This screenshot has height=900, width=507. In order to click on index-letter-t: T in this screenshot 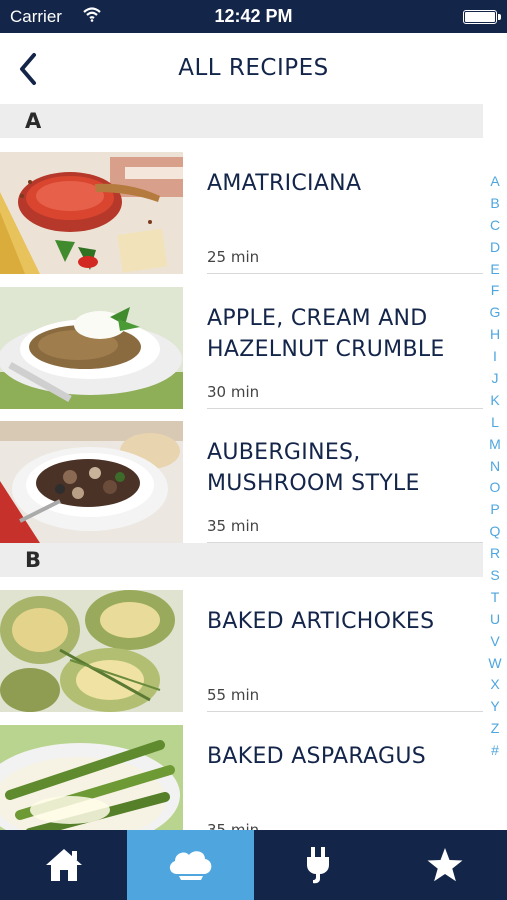, I will do `click(495, 598)`.